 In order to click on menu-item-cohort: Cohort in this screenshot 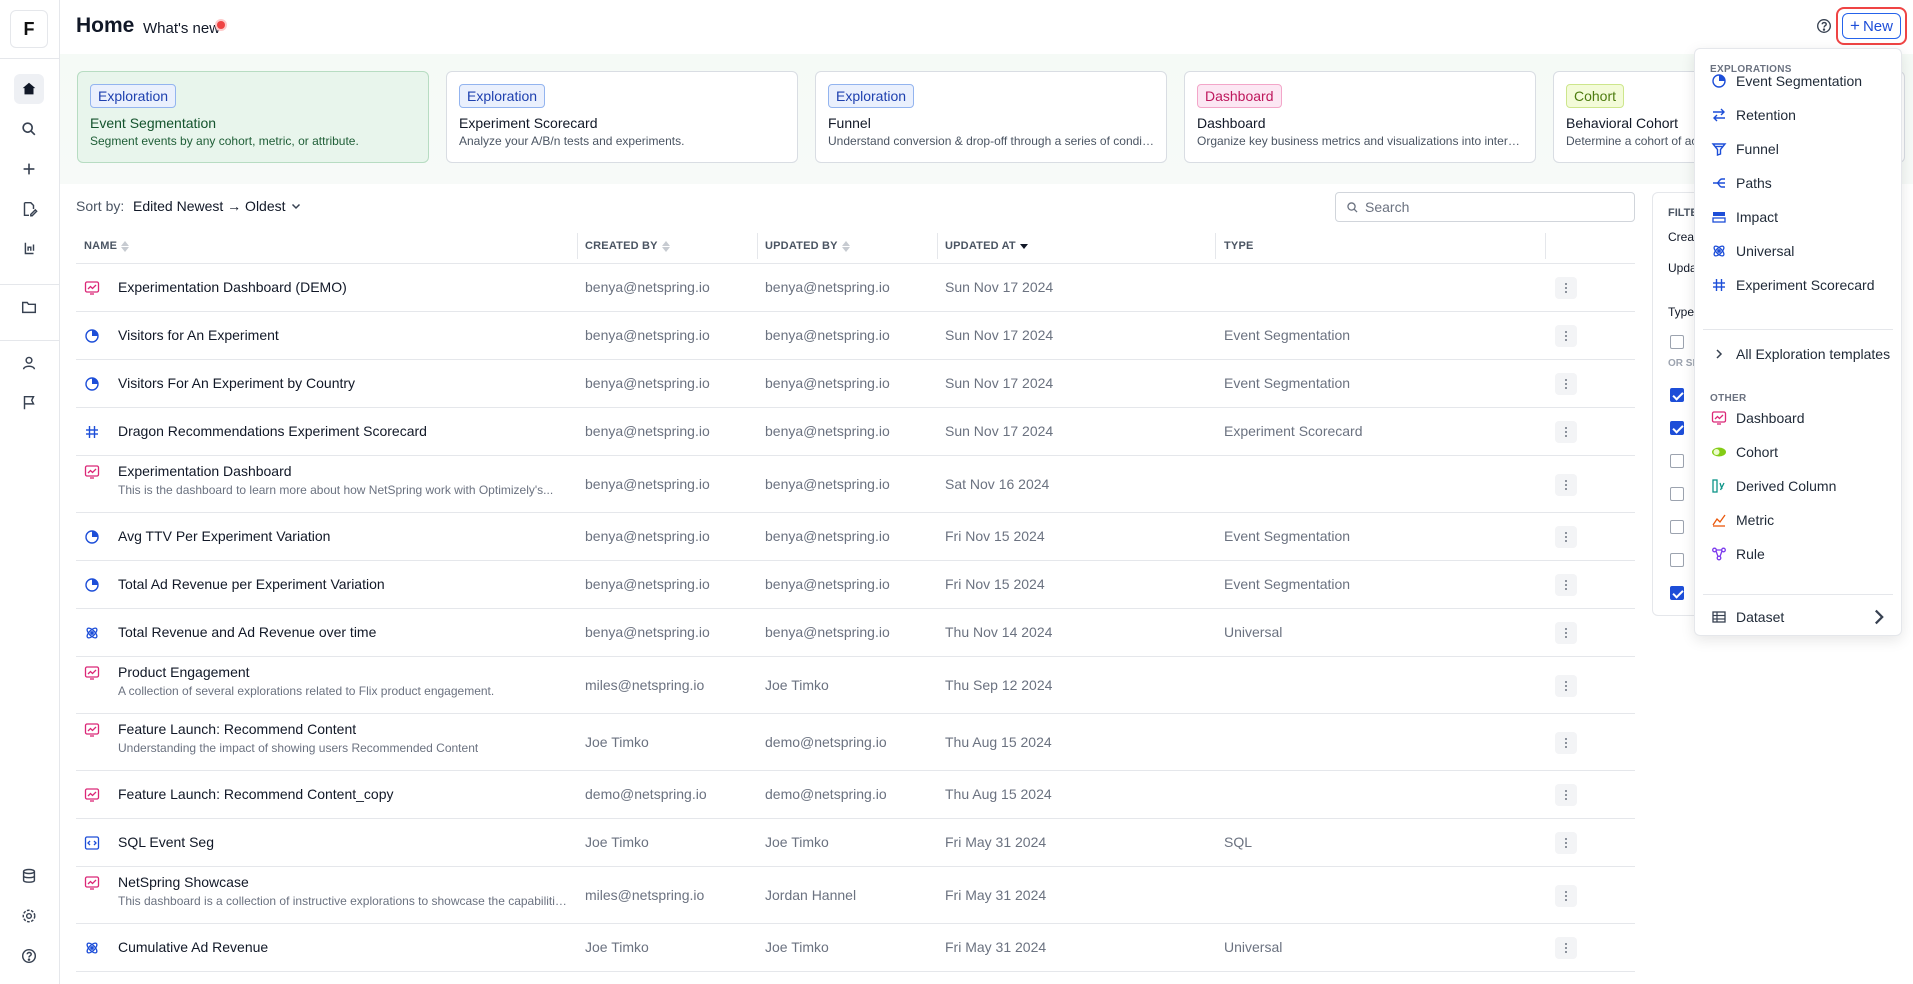, I will do `click(1798, 452)`.